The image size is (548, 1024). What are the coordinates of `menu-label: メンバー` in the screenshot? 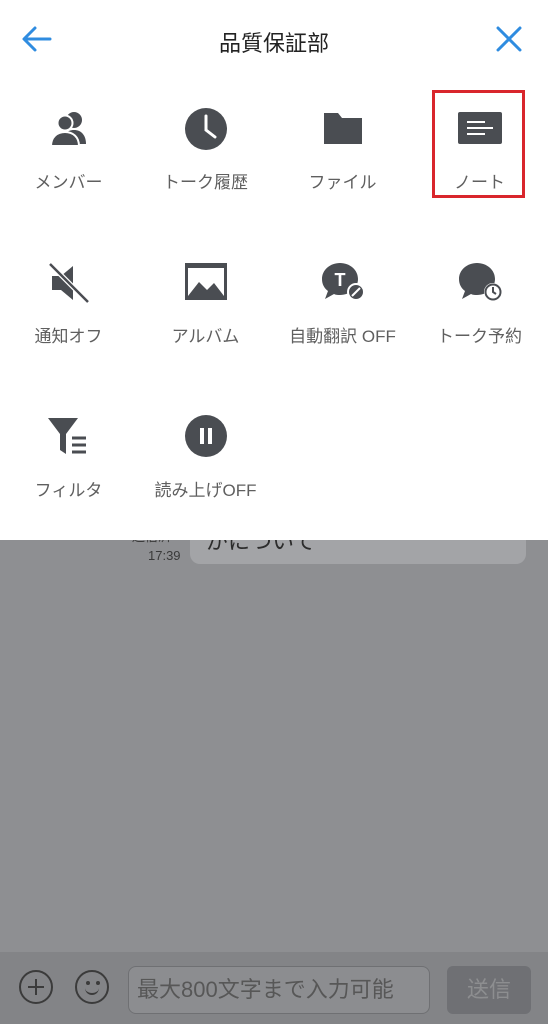 It's located at (68, 182).